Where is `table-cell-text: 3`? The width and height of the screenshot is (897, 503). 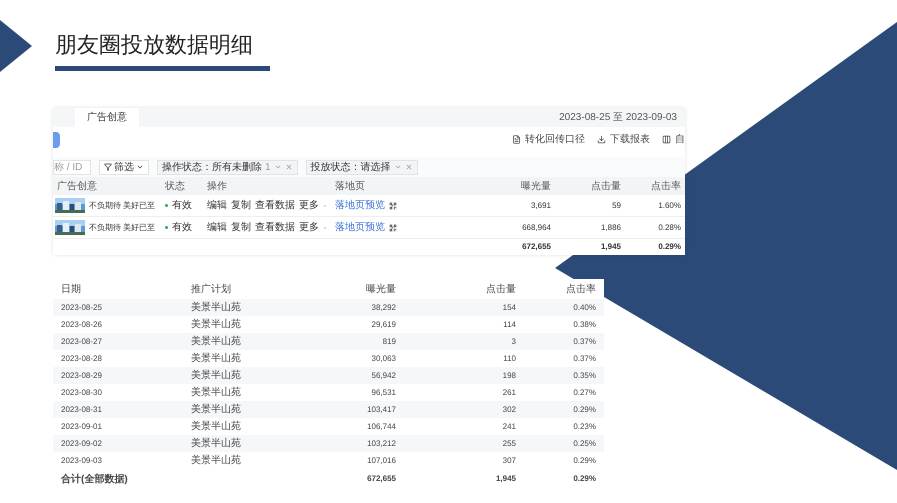
table-cell-text: 3 is located at coordinates (513, 342).